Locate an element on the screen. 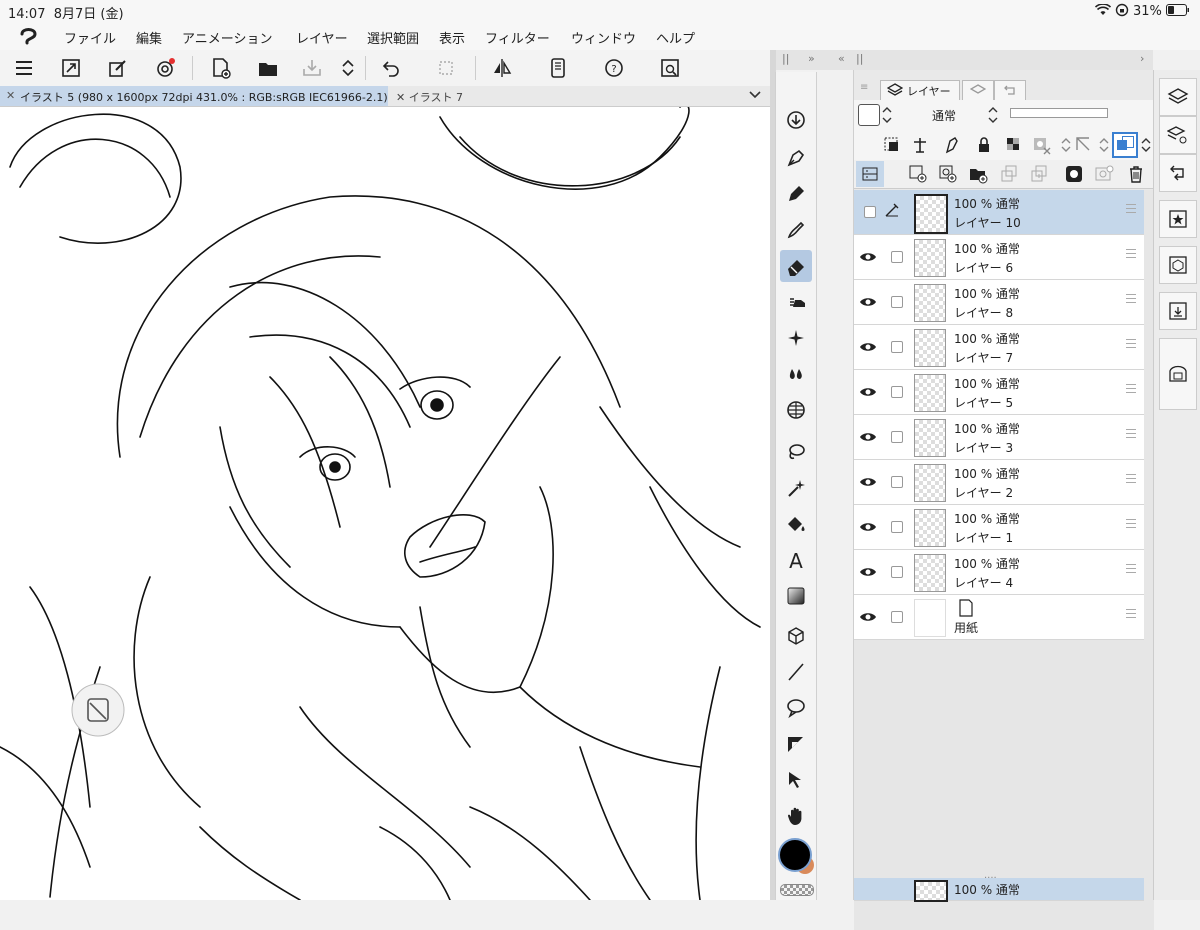 The height and width of the screenshot is (930, 1200). layer-row-bottom: 100 % 通常 is located at coordinates (999, 890).